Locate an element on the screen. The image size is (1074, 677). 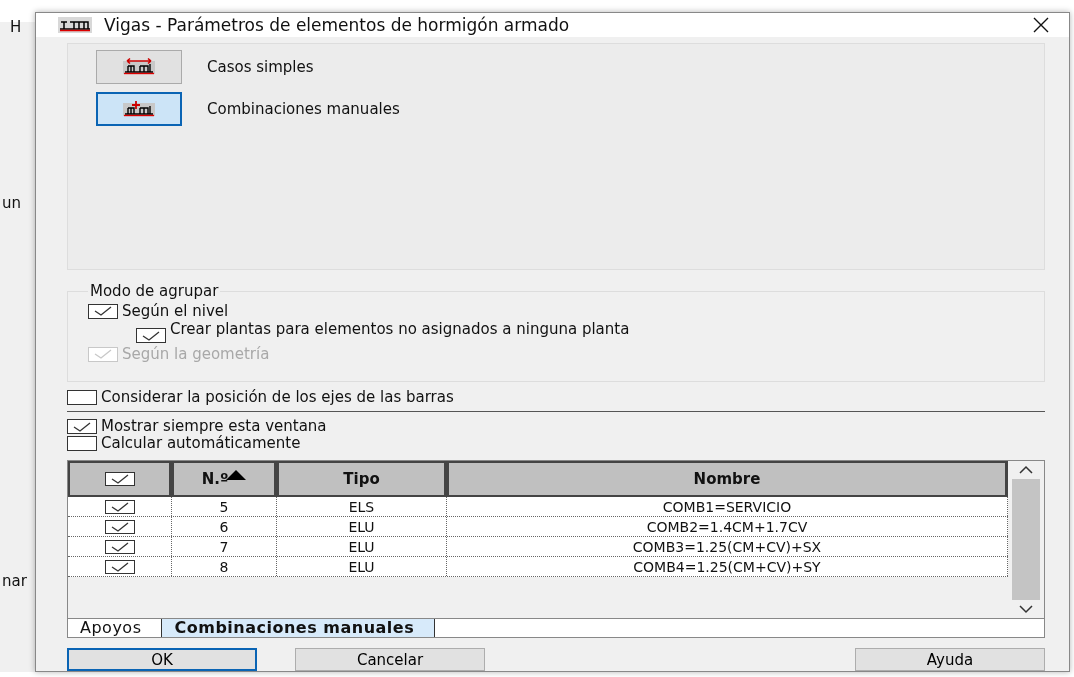
close-icon is located at coordinates (1041, 25).